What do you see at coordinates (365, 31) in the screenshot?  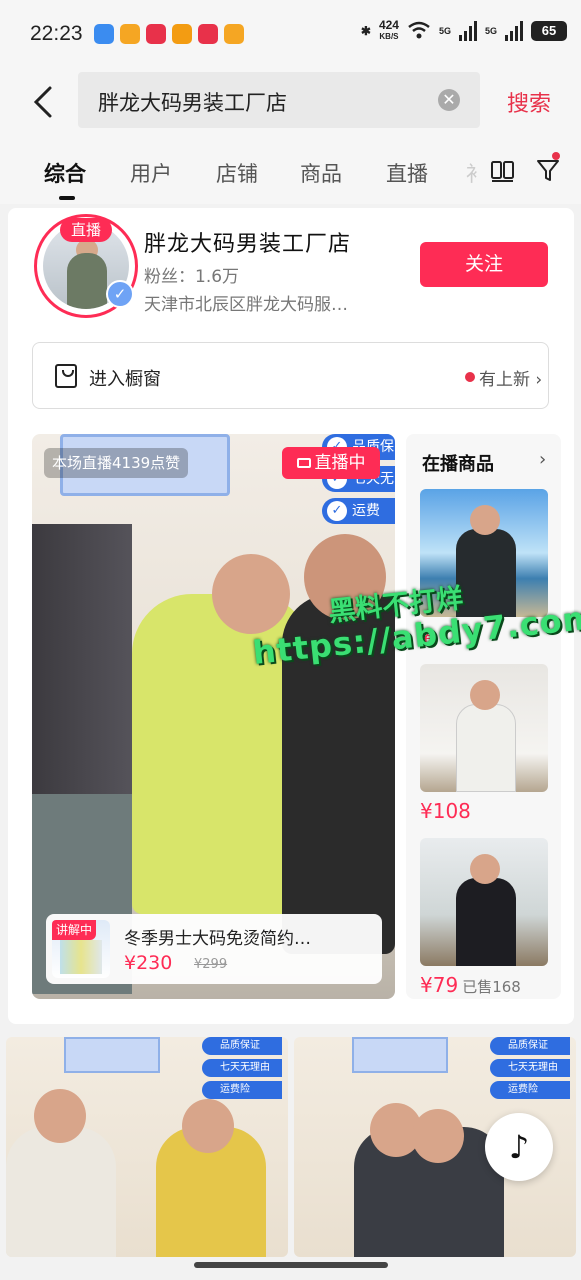 I see `bluetooth-icon: ✱` at bounding box center [365, 31].